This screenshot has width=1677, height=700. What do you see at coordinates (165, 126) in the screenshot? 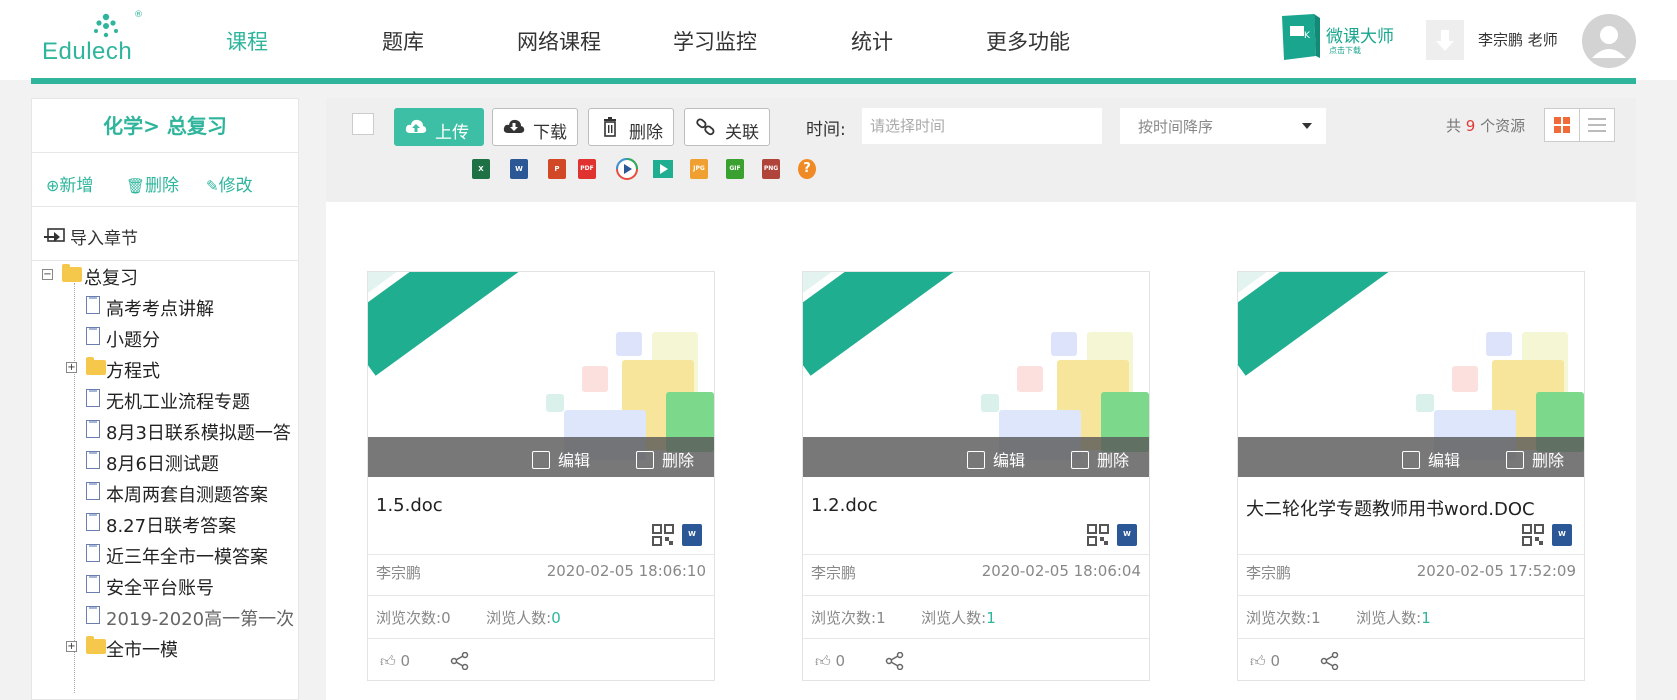
I see `sidebar-title: 化学> 总复习` at bounding box center [165, 126].